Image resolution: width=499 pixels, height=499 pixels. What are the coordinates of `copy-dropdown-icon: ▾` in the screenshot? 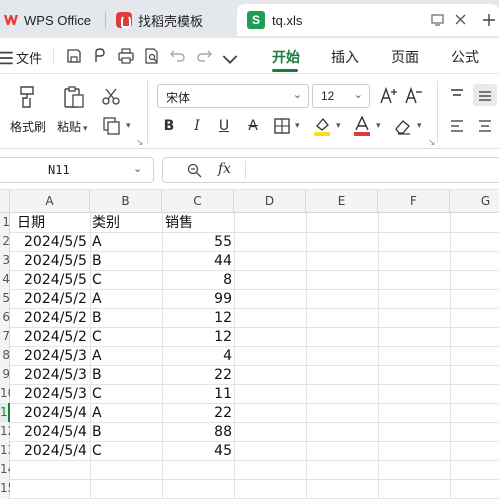 It's located at (128, 125).